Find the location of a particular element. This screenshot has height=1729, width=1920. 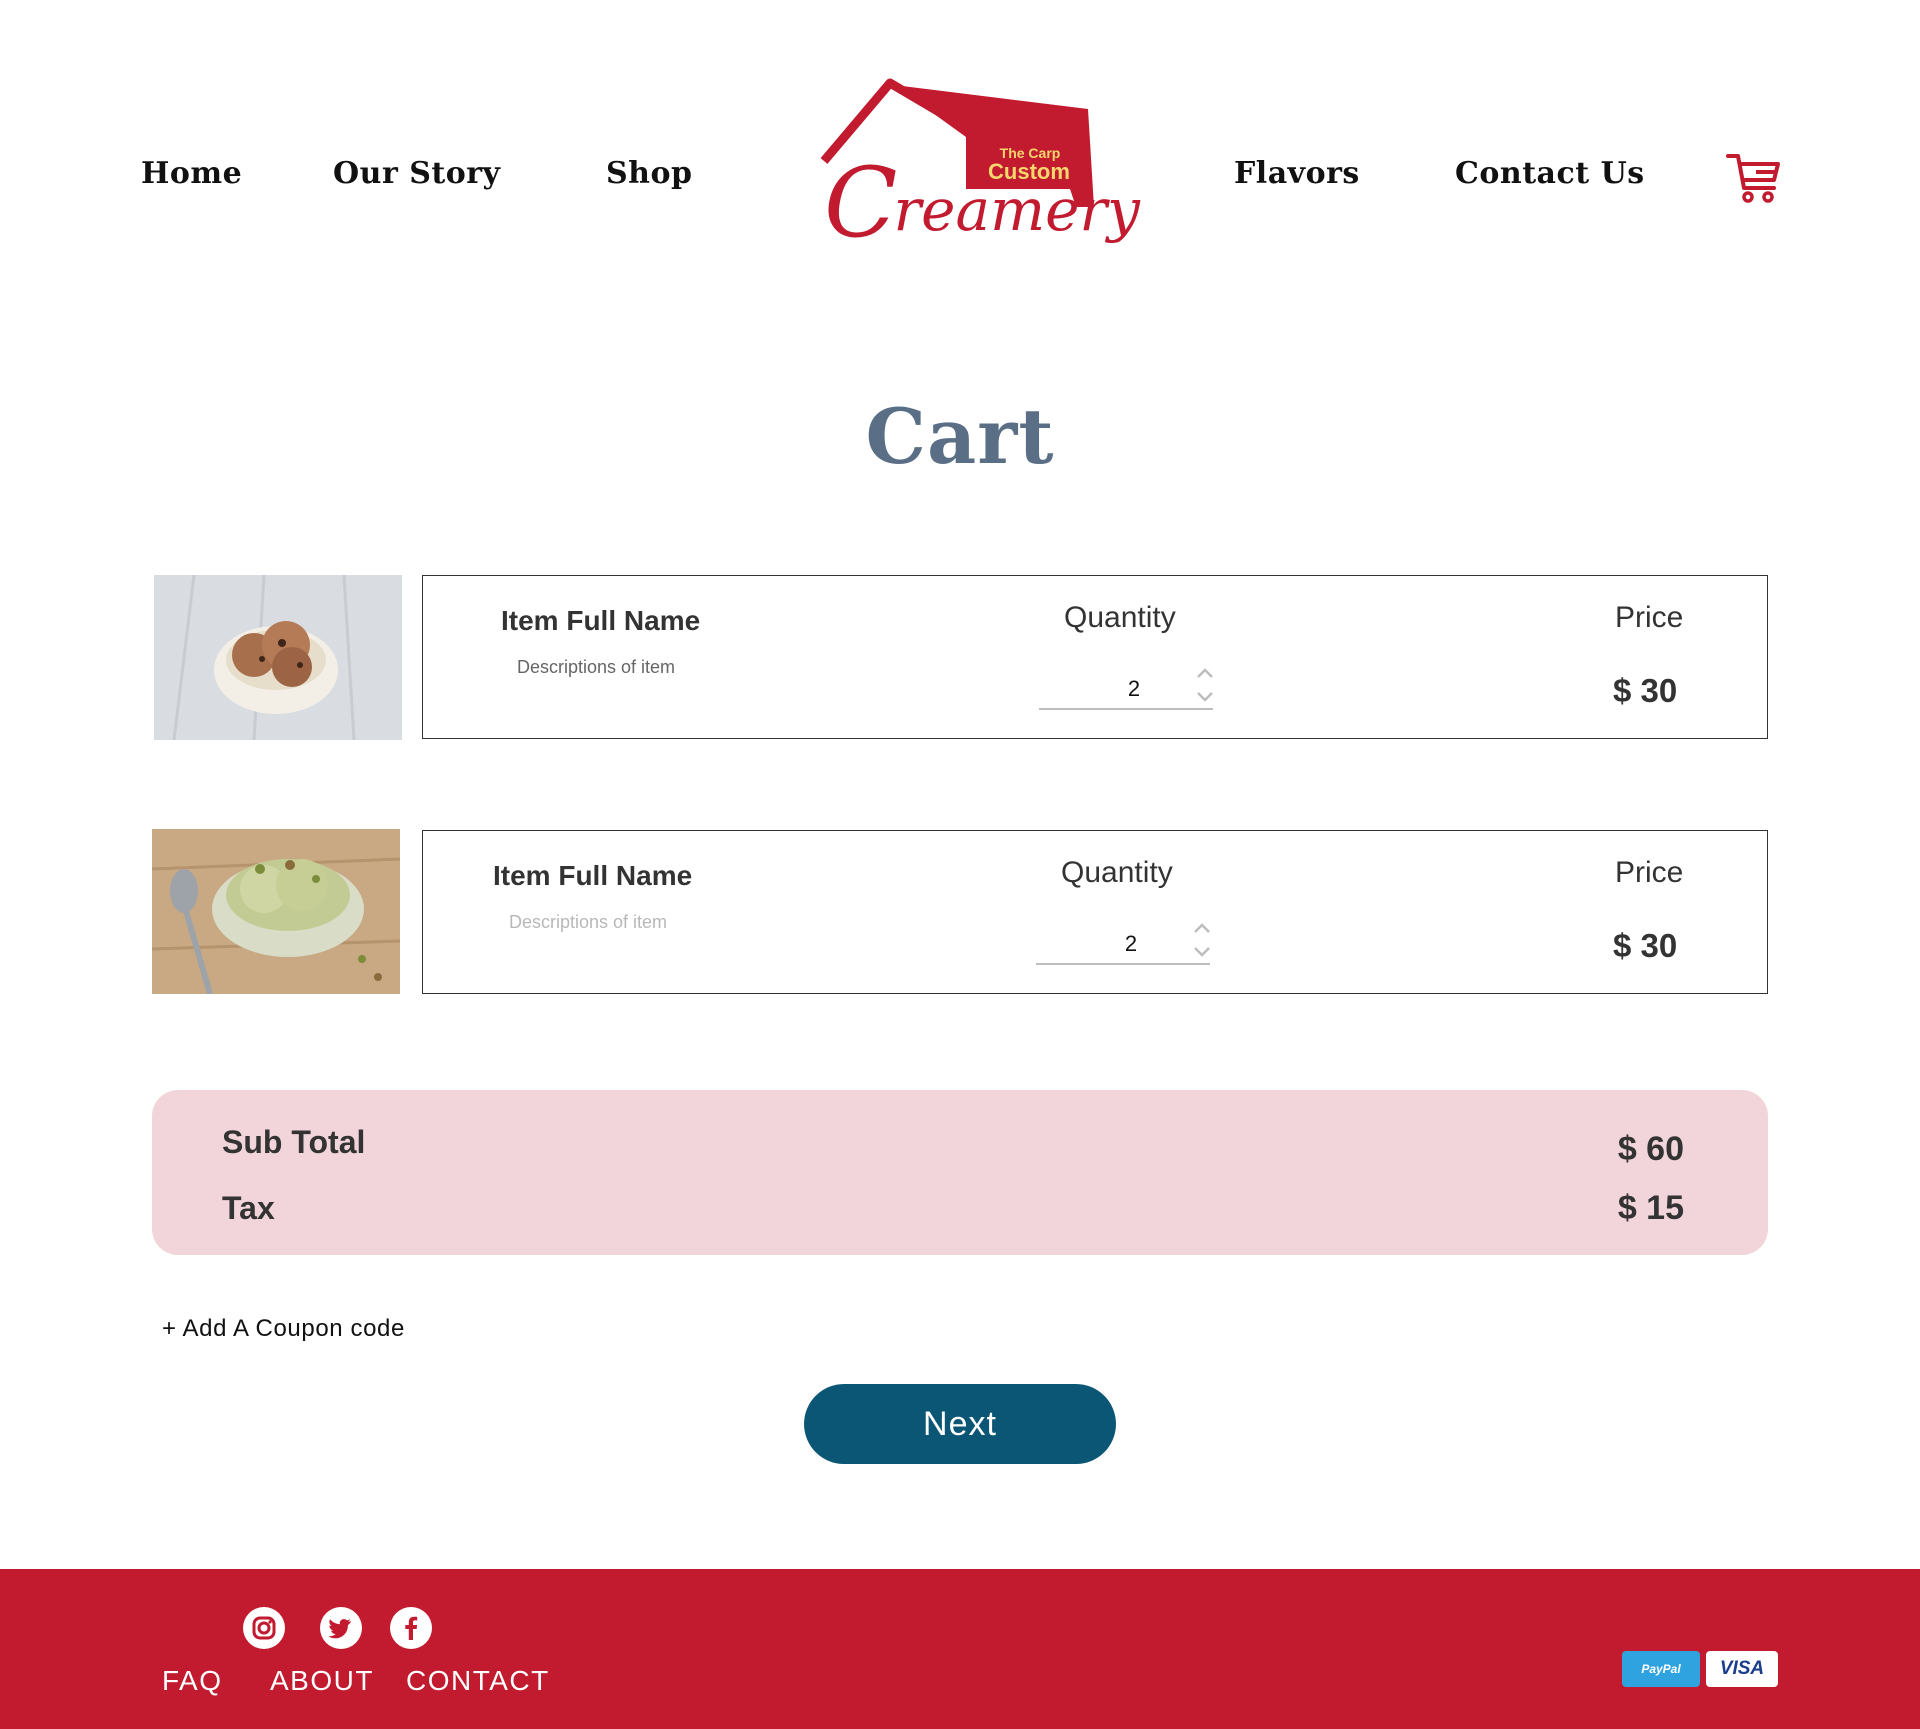

subtotal-value: $ 60 is located at coordinates (1650, 1149).